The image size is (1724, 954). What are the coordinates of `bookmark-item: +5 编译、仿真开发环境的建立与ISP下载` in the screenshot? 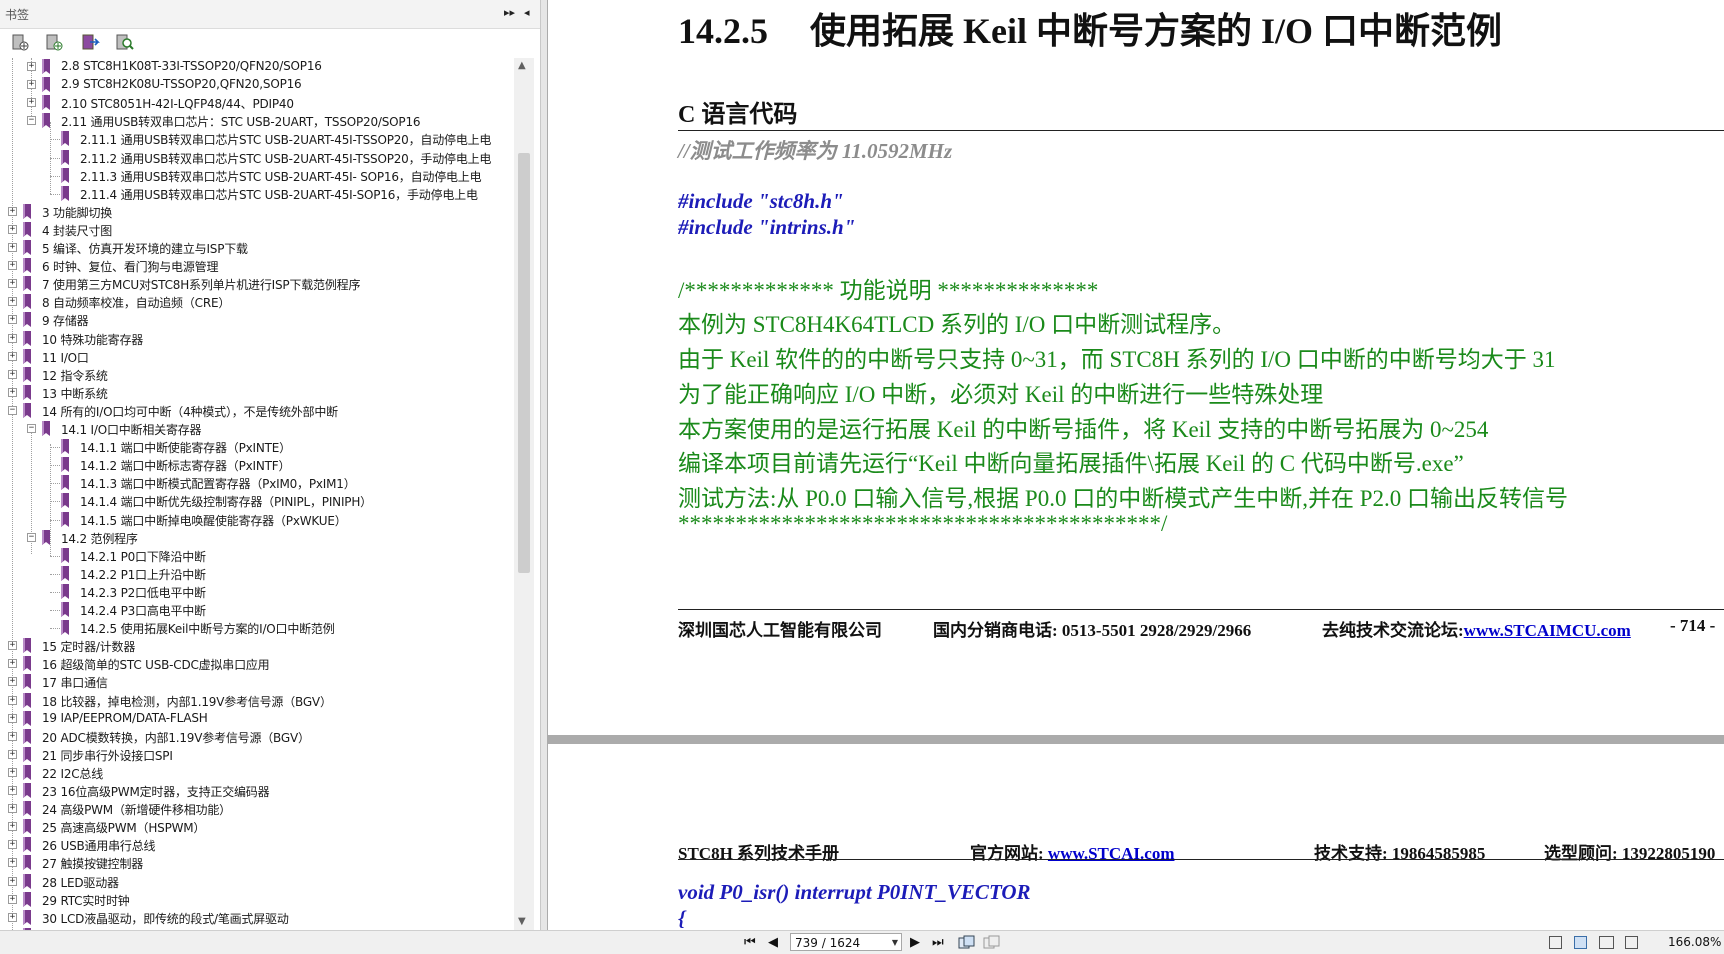 It's located at (257, 248).